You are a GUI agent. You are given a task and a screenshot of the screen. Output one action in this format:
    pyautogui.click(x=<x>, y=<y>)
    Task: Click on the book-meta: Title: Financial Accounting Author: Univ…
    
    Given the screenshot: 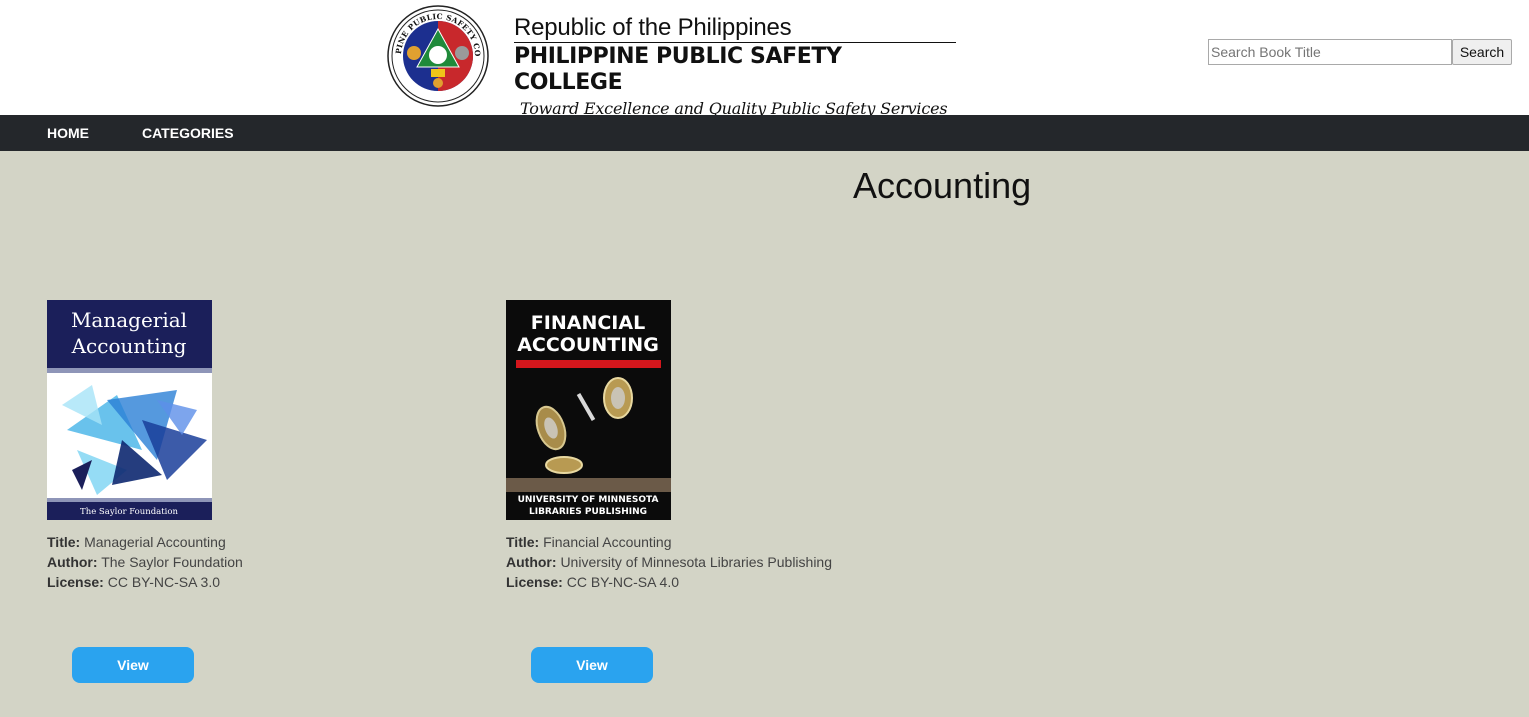 What is the action you would take?
    pyautogui.click(x=716, y=562)
    